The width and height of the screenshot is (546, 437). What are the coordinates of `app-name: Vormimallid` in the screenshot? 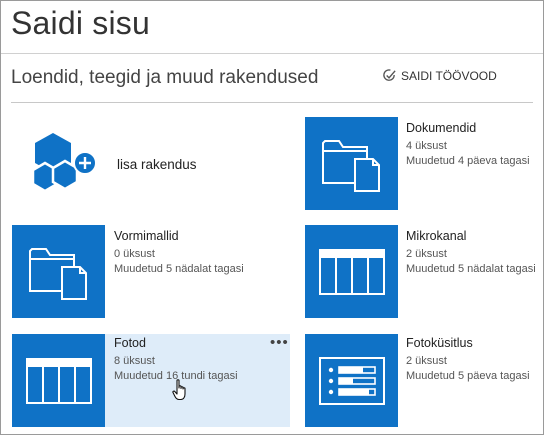 It's located at (179, 236).